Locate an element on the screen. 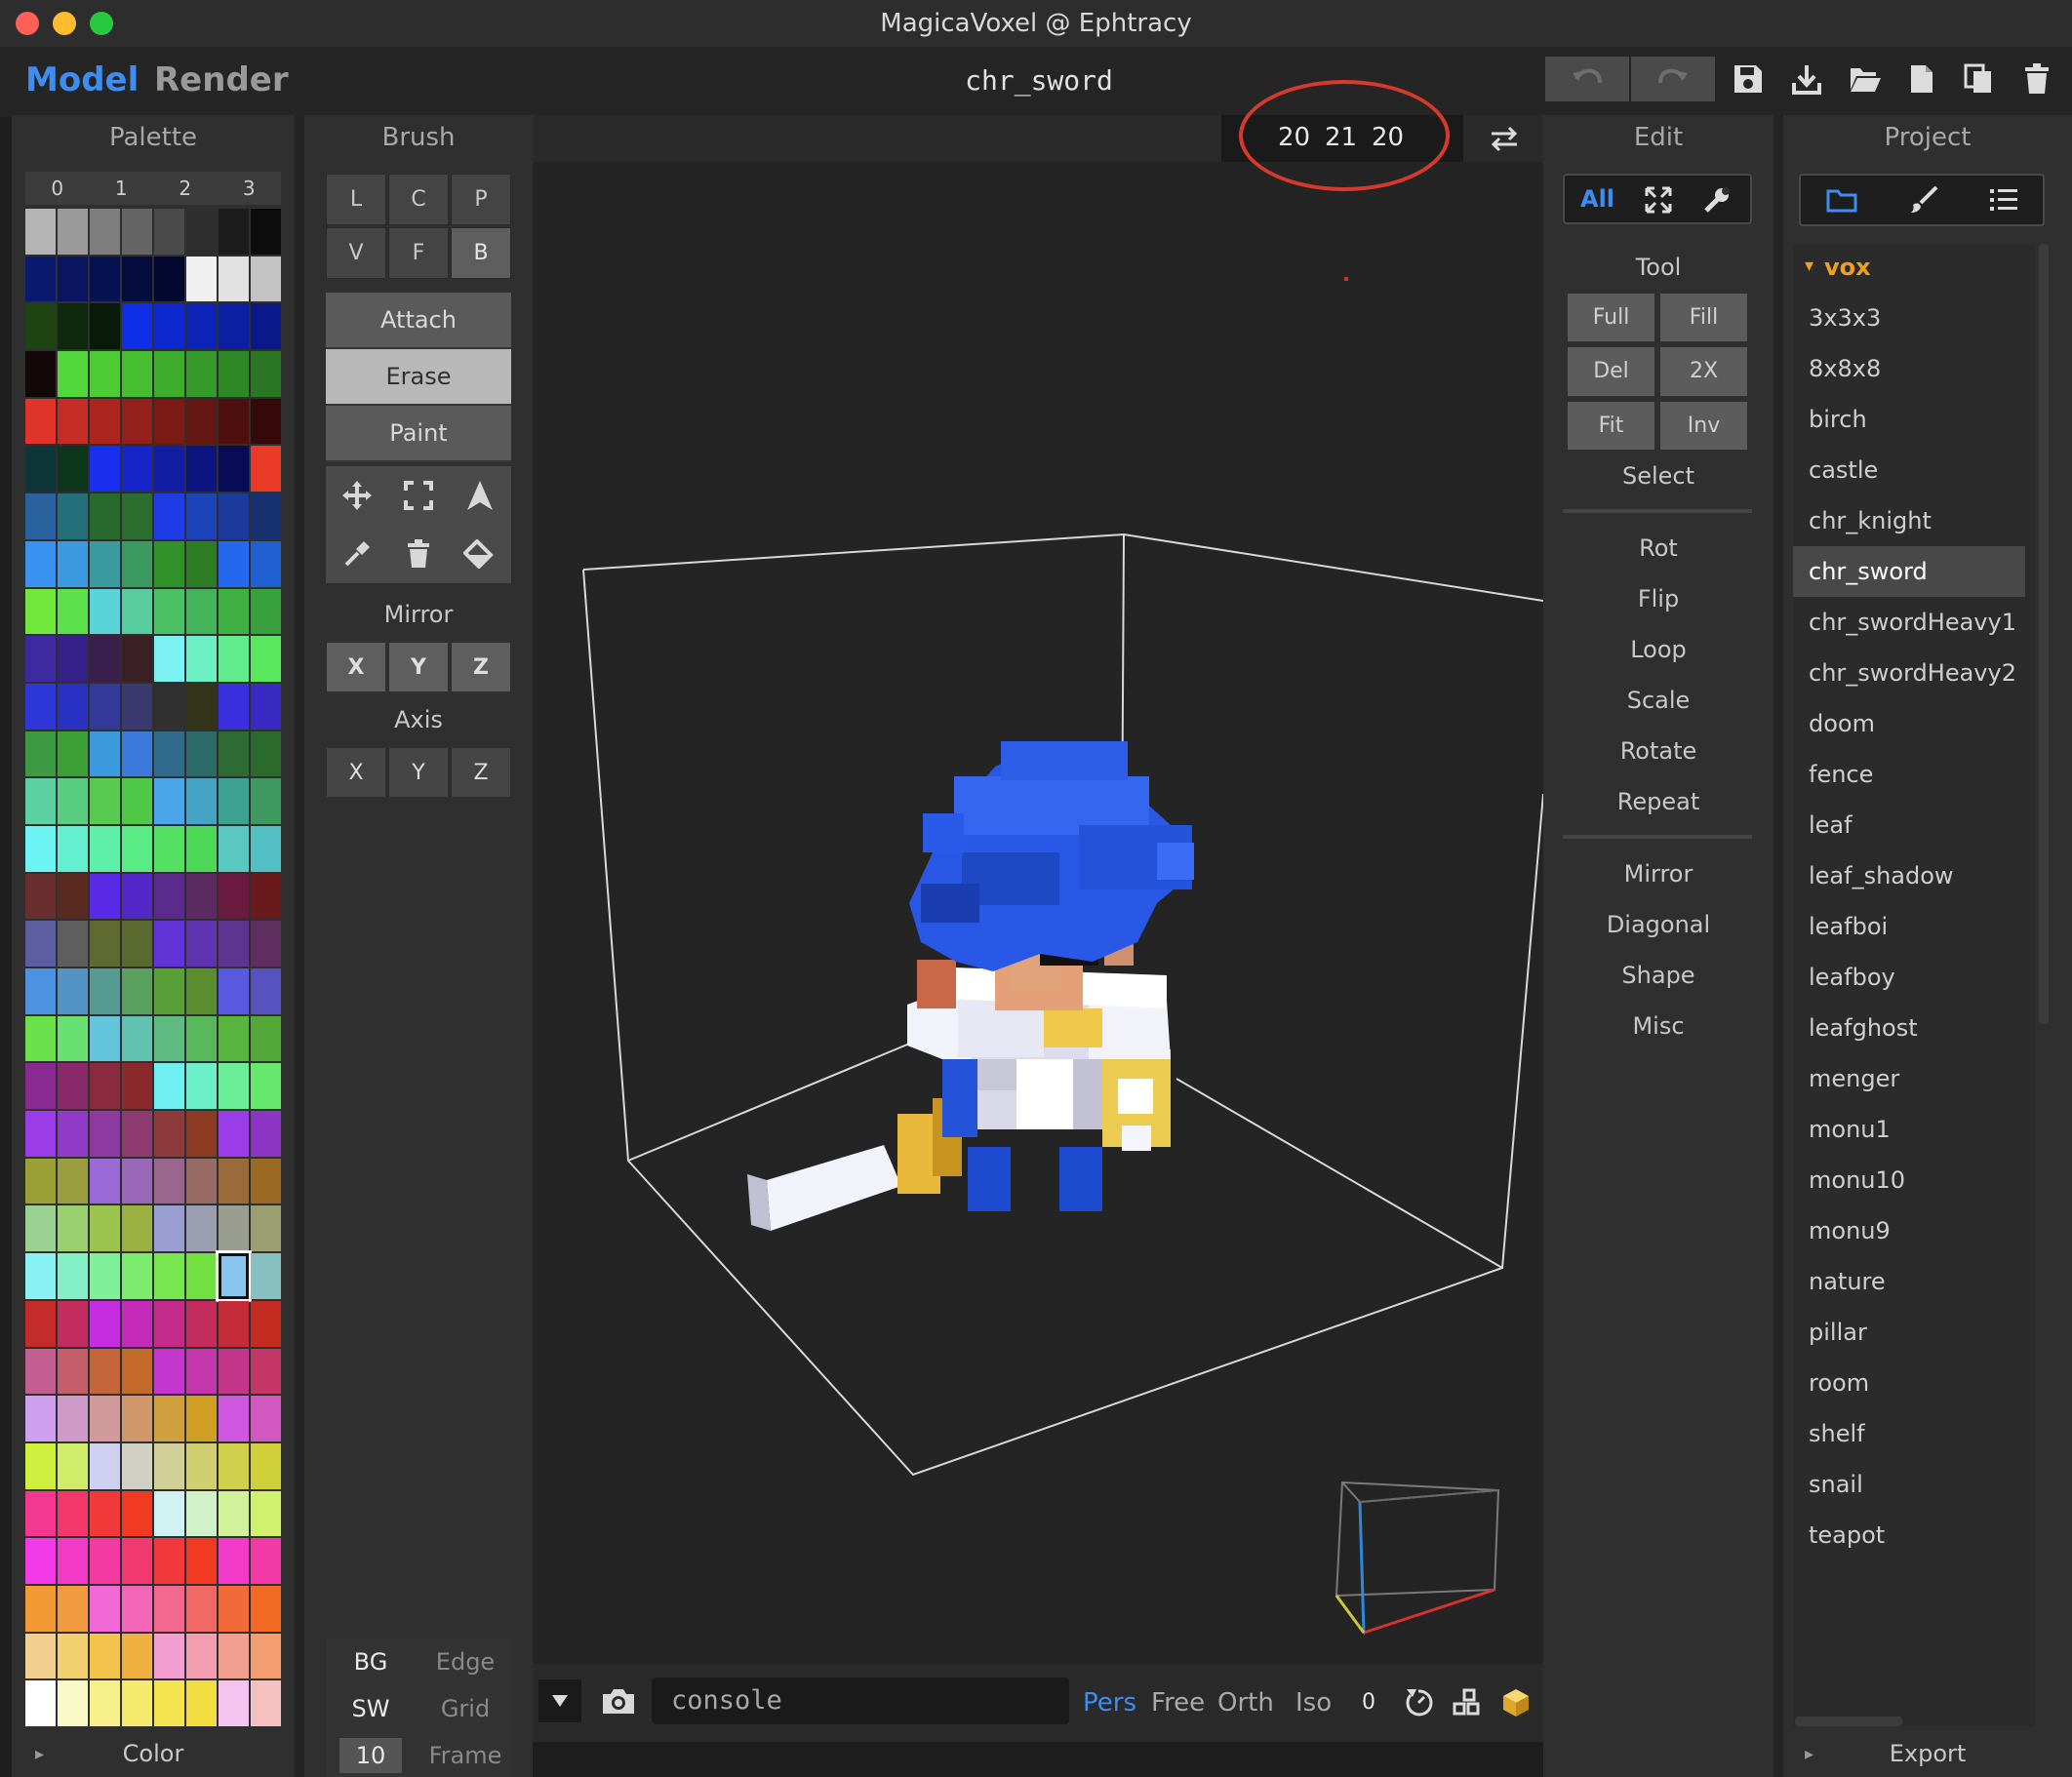  project-item: chr_swordHeavy2 is located at coordinates (1909, 673).